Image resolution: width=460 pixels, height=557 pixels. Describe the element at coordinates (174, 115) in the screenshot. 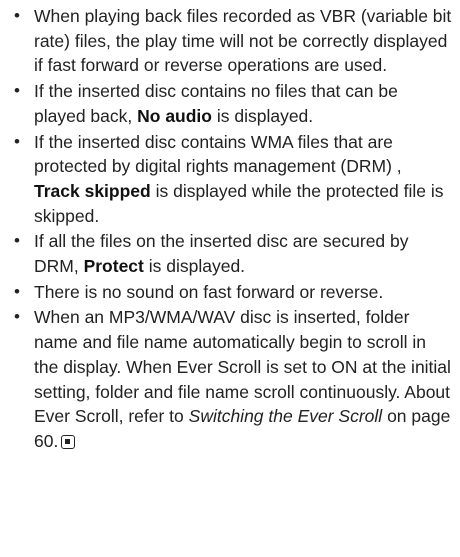

I see `display-message-no-audio: No audio` at that location.